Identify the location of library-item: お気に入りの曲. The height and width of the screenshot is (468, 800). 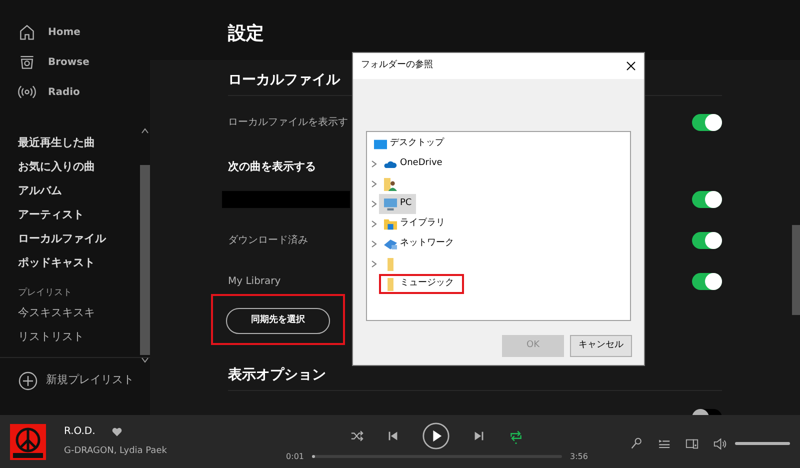
(56, 167).